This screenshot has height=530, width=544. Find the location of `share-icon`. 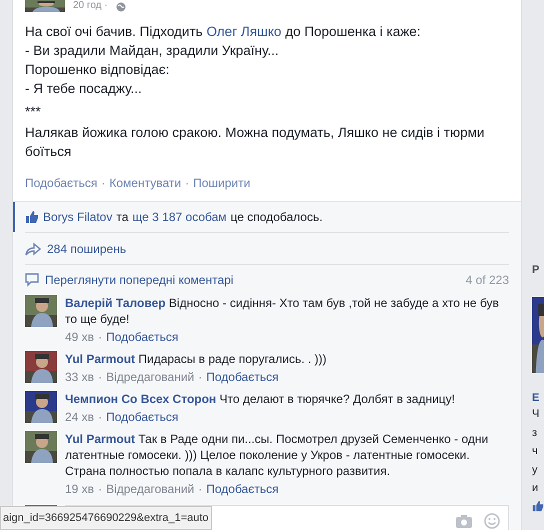

share-icon is located at coordinates (33, 249).